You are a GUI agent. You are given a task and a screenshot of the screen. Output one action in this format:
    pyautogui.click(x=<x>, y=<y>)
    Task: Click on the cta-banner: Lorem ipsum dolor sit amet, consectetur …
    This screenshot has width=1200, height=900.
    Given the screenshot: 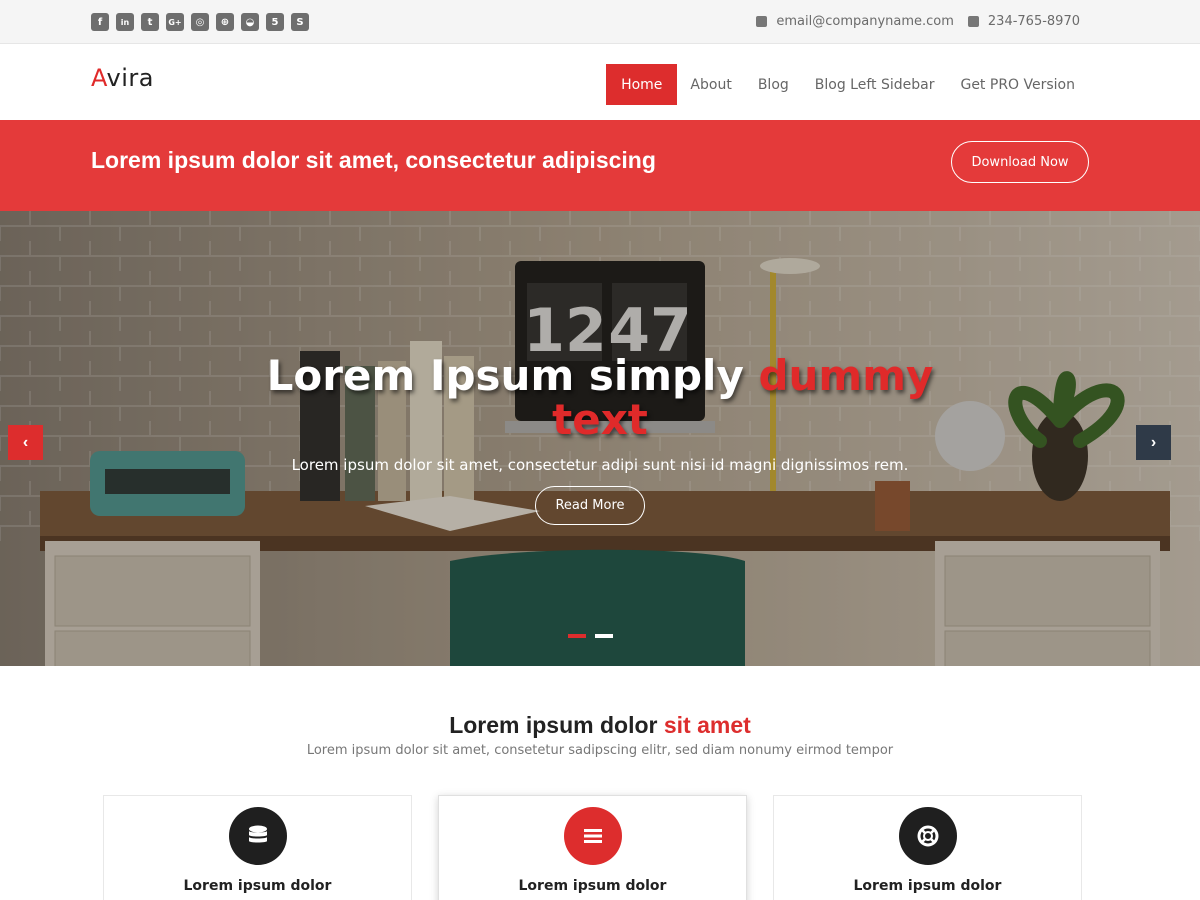 What is the action you would take?
    pyautogui.click(x=600, y=165)
    